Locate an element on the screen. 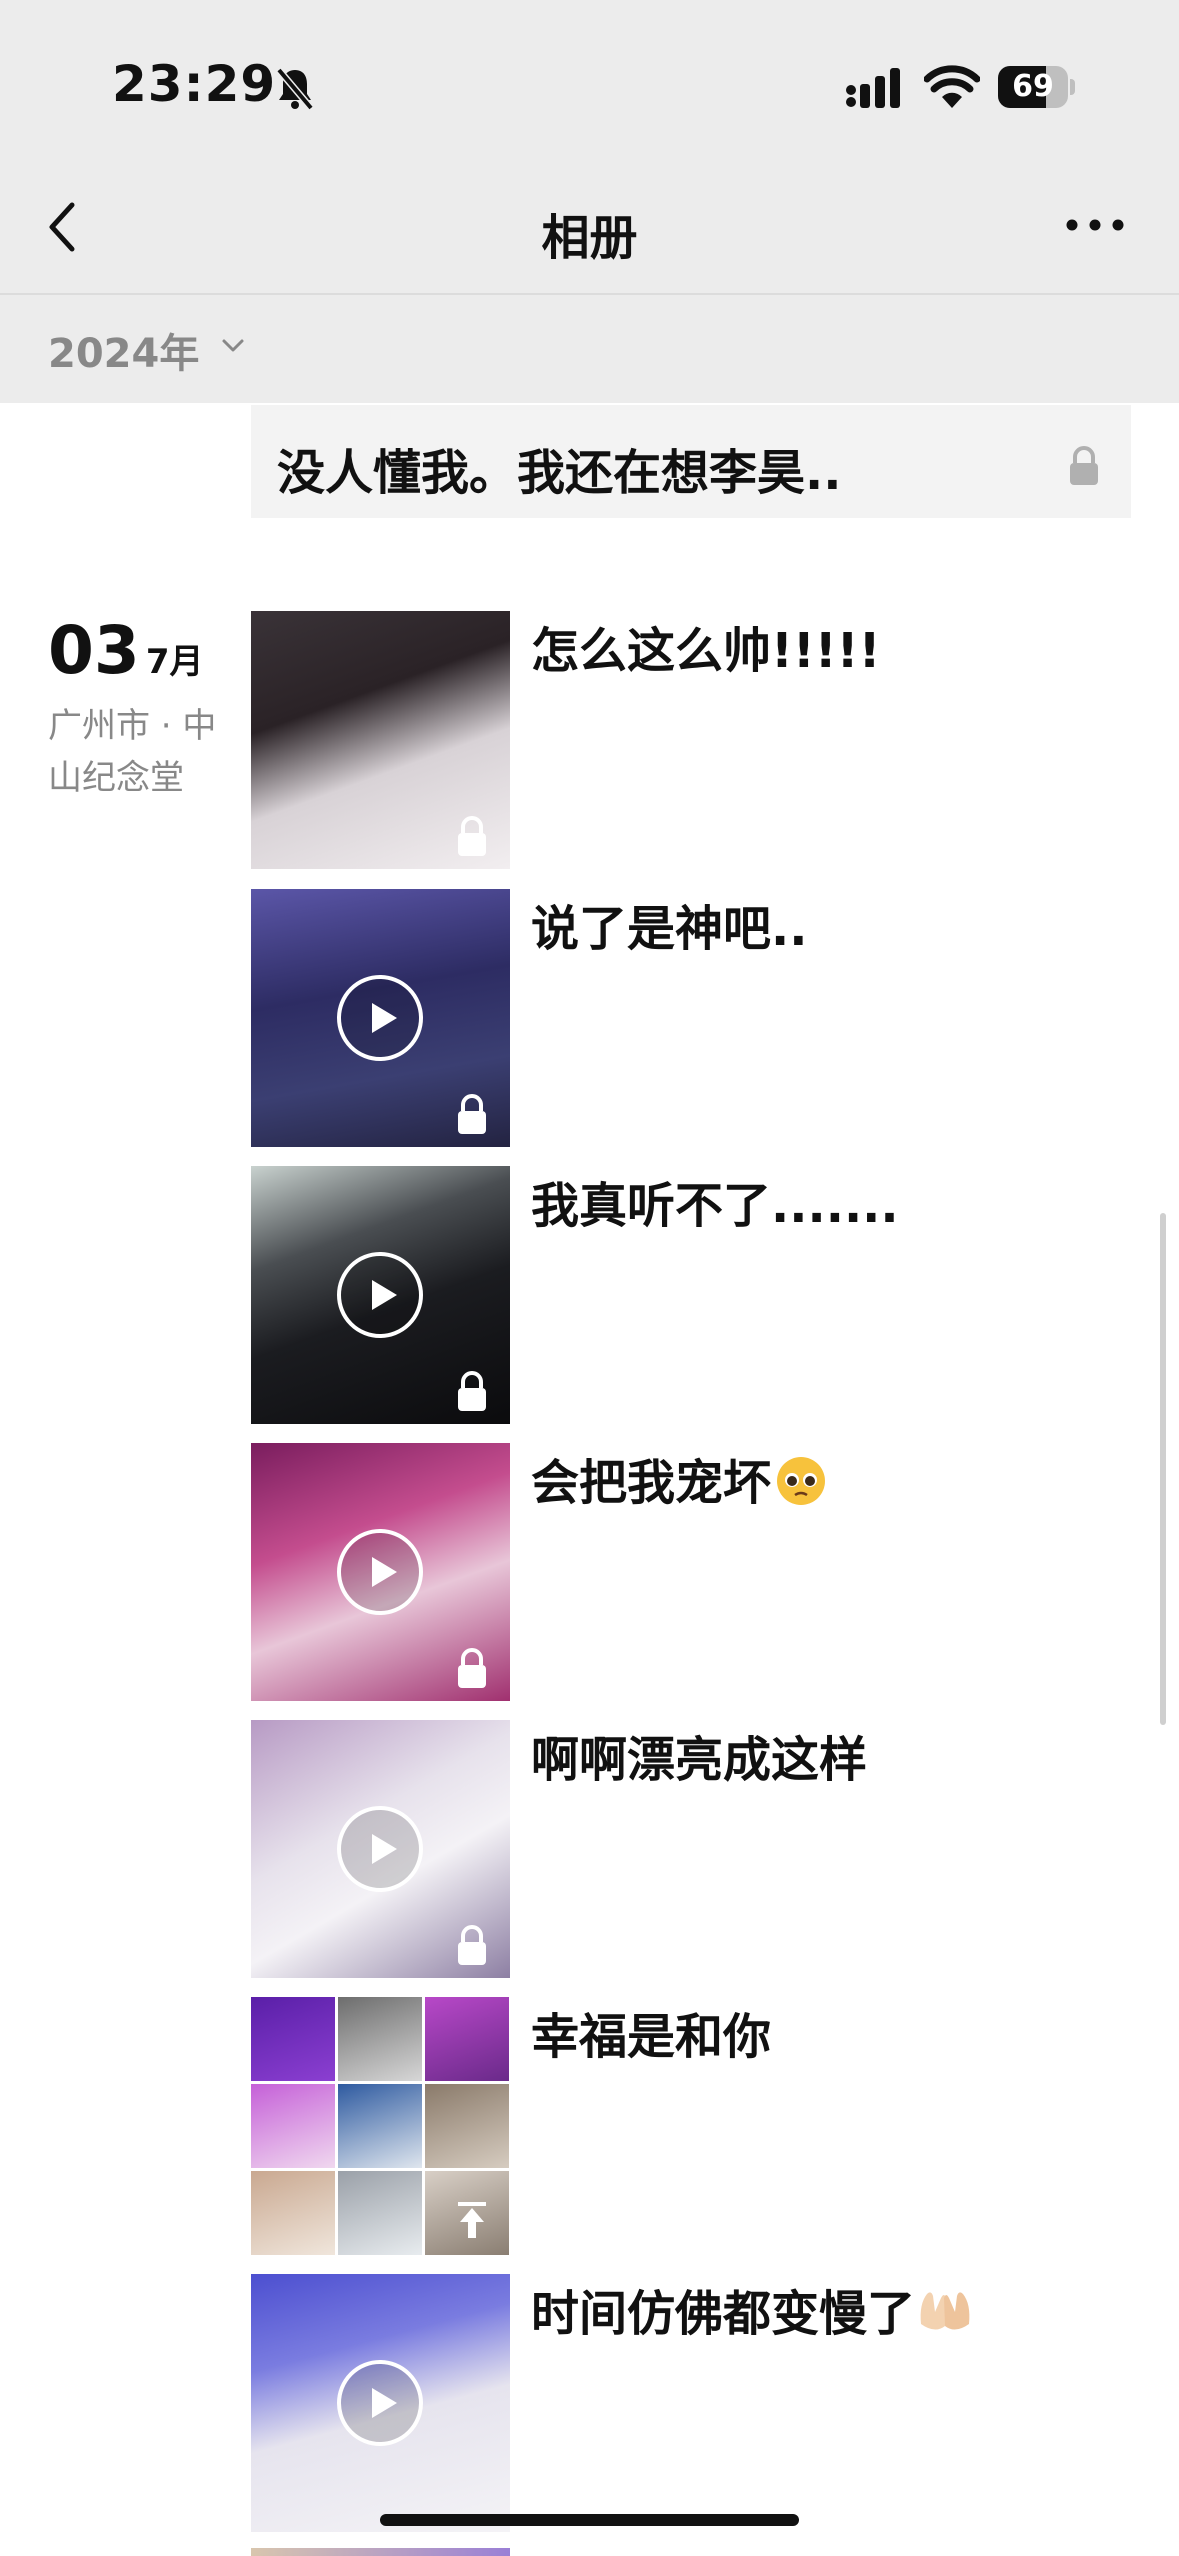 This screenshot has height=2556, width=1179. text-post-content: 没人懂我。我还在想李昊.. is located at coordinates (559, 473).